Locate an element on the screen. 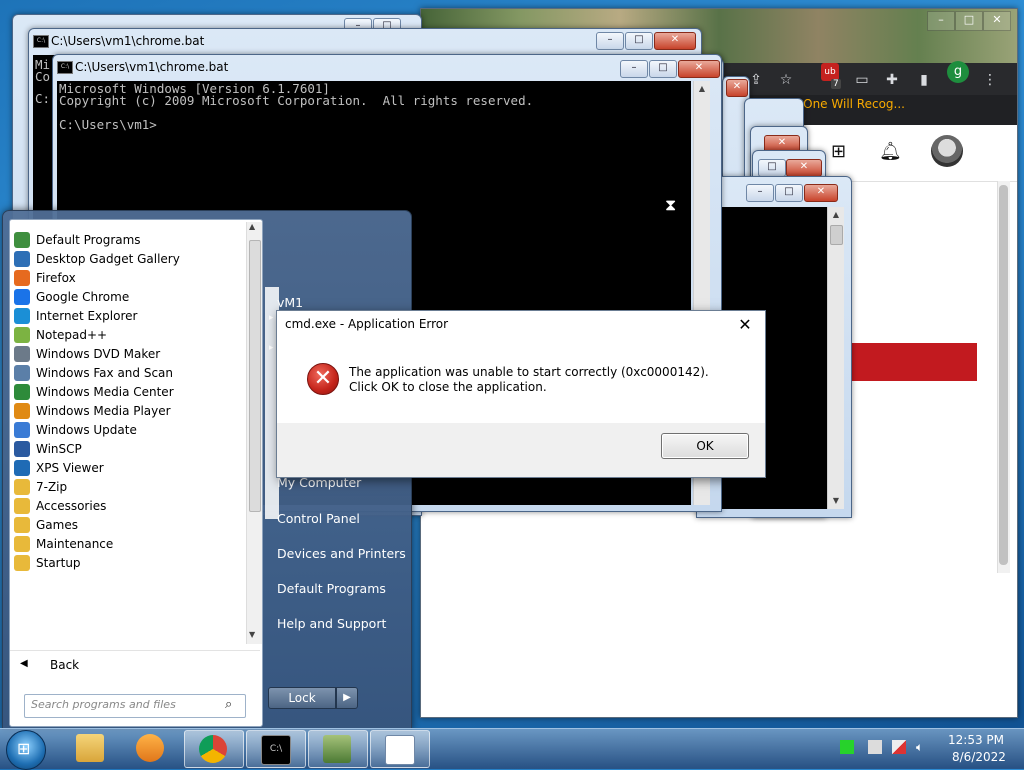  search-programs-field: Search programs and files ⌕ is located at coordinates (135, 706).